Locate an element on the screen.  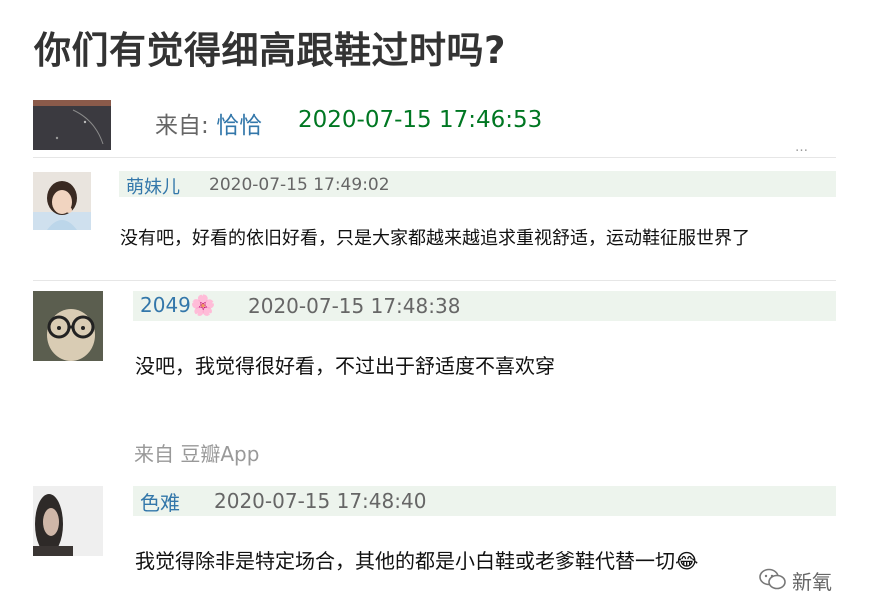
from-label: 来自: is located at coordinates (182, 126).